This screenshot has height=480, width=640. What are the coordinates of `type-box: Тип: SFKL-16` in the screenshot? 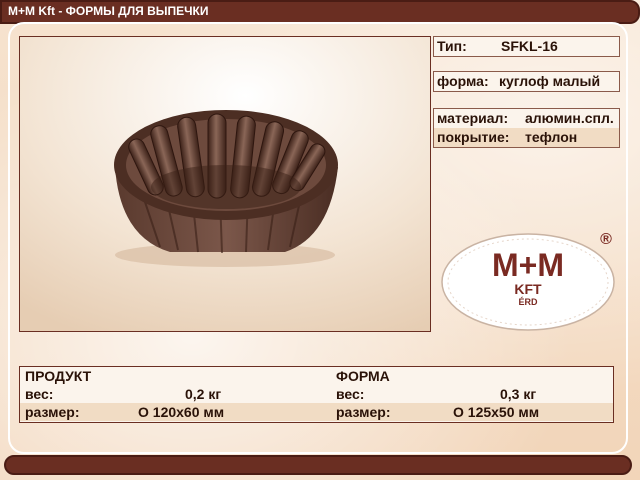 It's located at (526, 46).